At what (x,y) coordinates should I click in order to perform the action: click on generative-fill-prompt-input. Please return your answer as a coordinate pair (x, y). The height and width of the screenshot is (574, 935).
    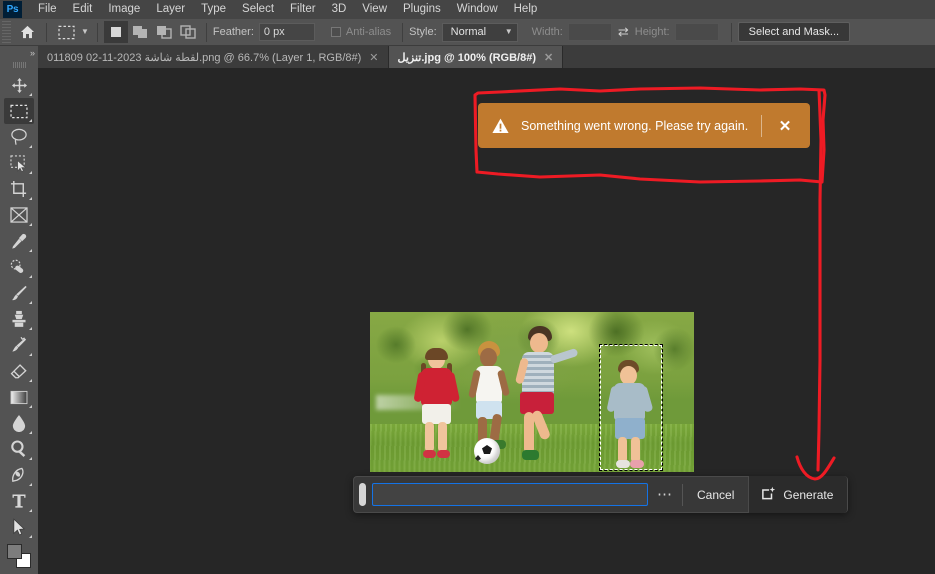
    Looking at the image, I should click on (510, 494).